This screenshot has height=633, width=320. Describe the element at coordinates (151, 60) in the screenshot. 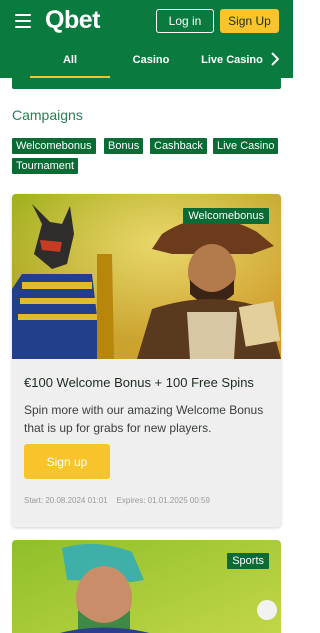

I see `tab-casino: Casino` at that location.